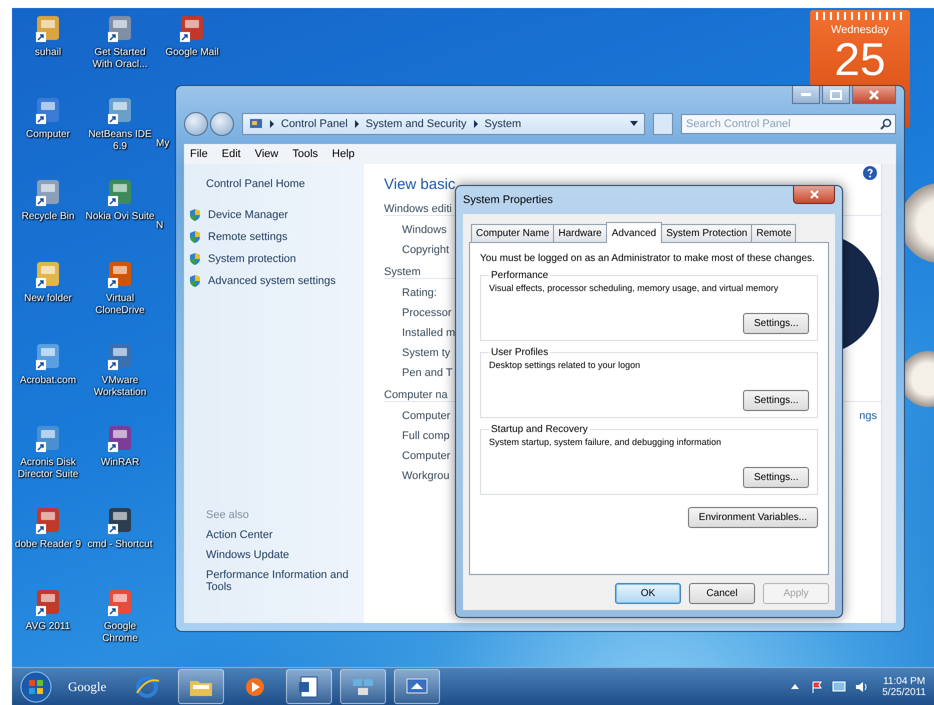 The width and height of the screenshot is (934, 705). I want to click on icon-label: Recycle Bin, so click(48, 217).